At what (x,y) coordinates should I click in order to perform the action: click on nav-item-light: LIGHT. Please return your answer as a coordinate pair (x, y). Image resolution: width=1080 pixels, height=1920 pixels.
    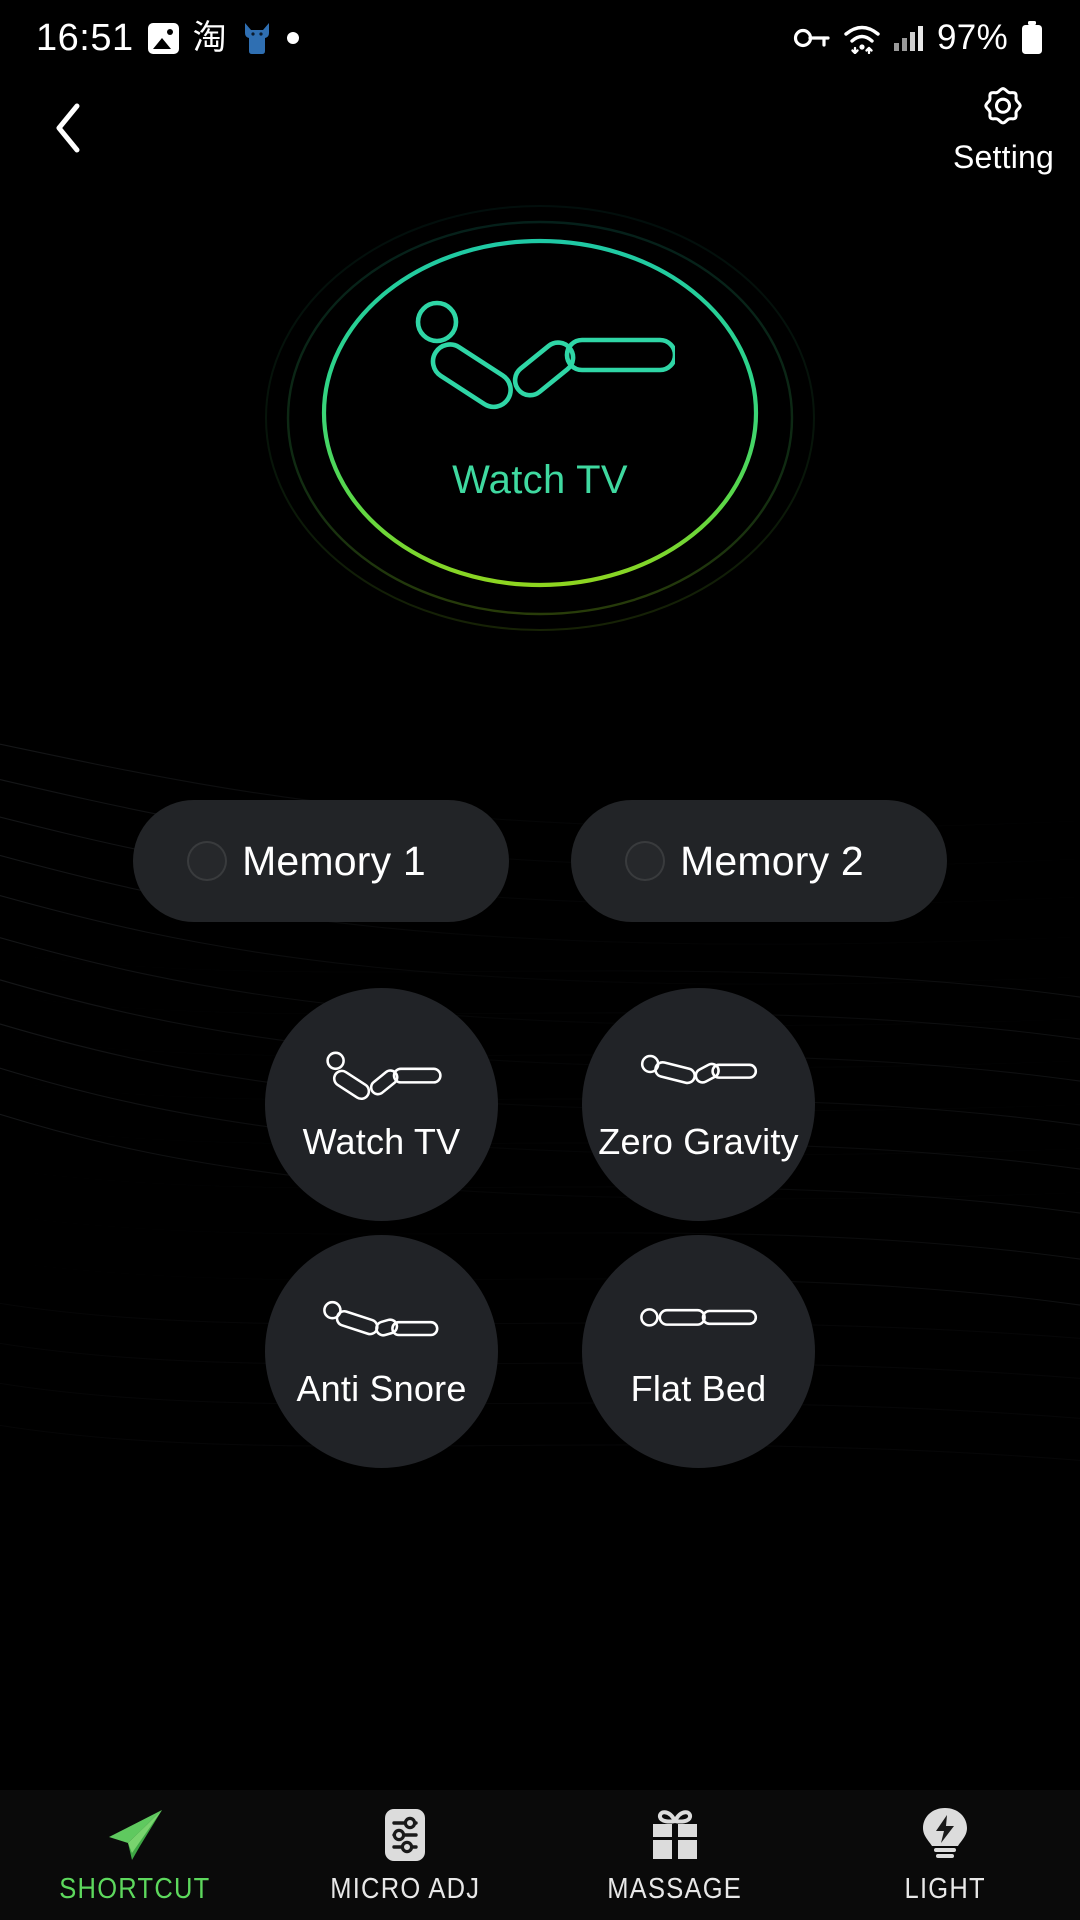
    Looking at the image, I should click on (945, 1855).